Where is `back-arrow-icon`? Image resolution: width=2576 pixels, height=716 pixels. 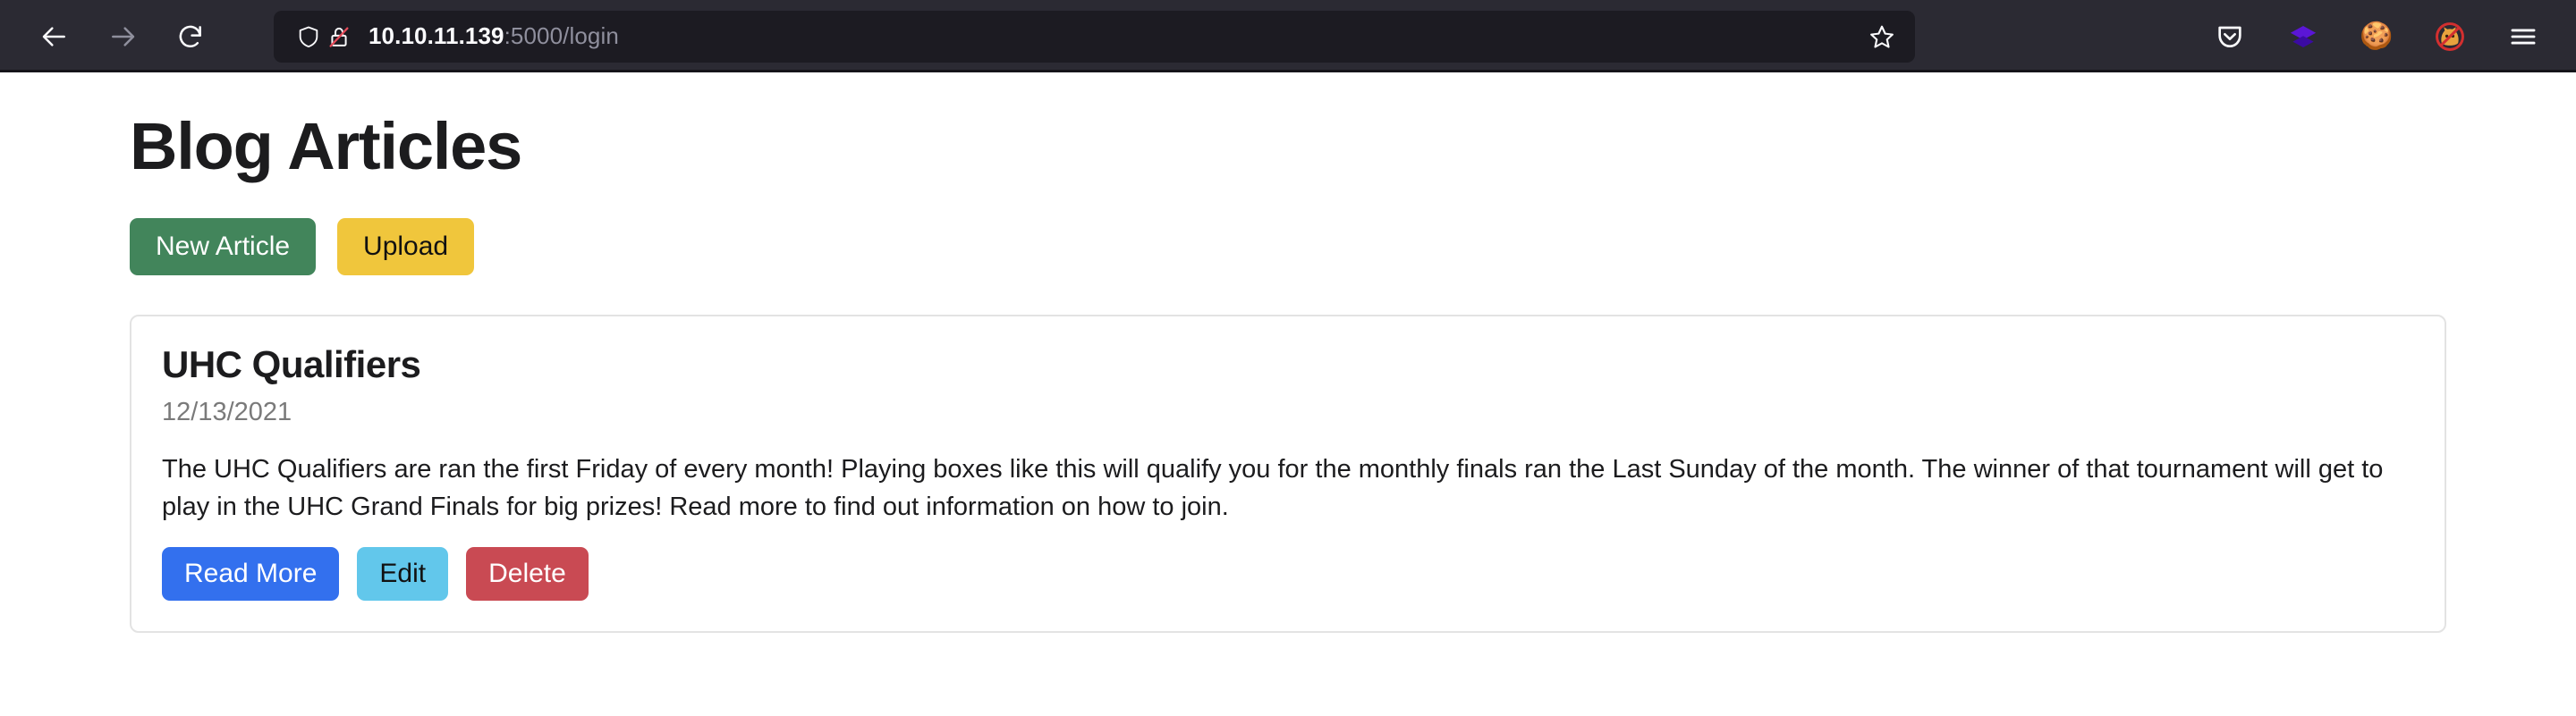 back-arrow-icon is located at coordinates (54, 36).